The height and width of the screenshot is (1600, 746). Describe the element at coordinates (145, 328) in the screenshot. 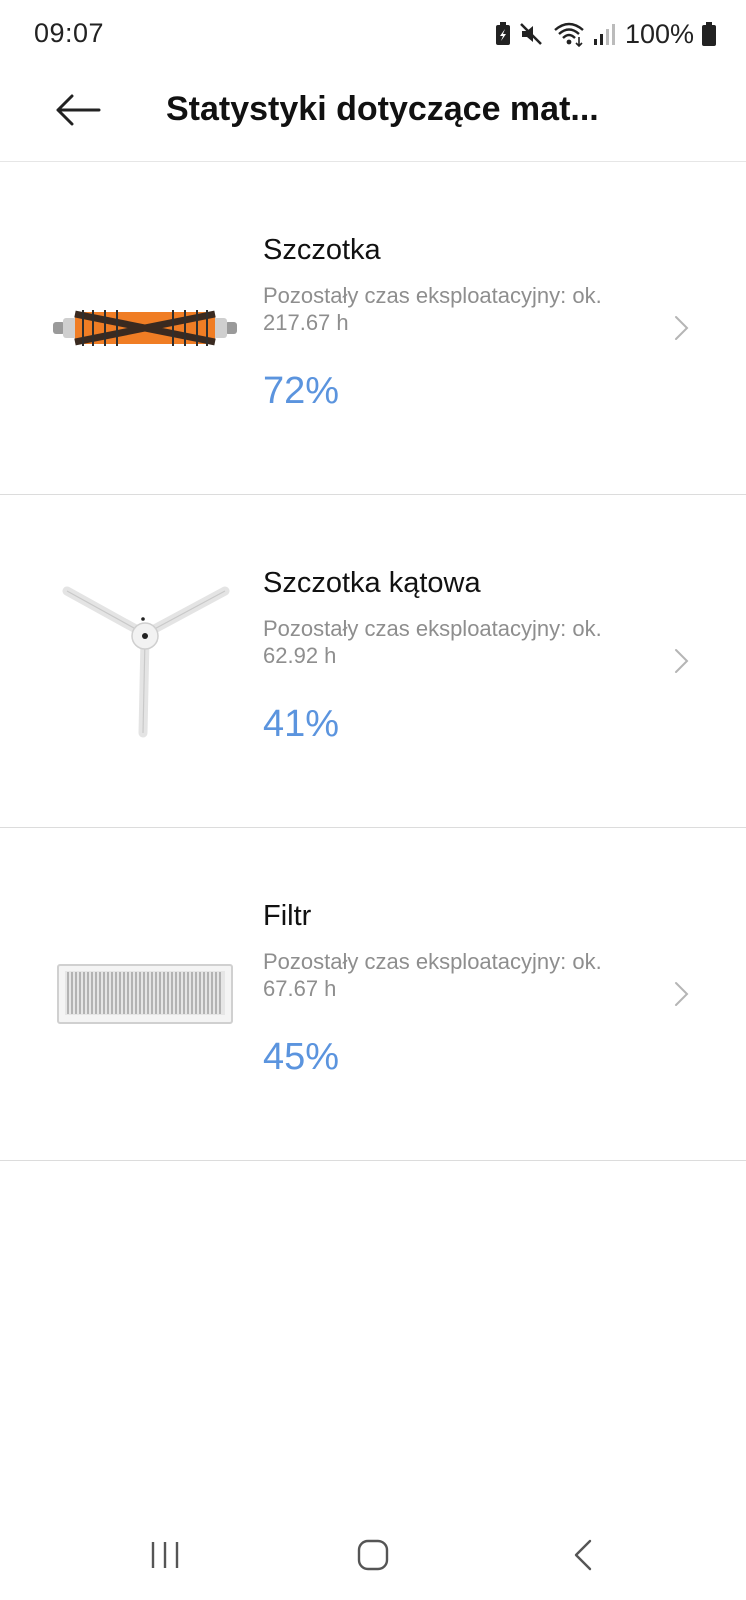

I see `main-brush-image` at that location.